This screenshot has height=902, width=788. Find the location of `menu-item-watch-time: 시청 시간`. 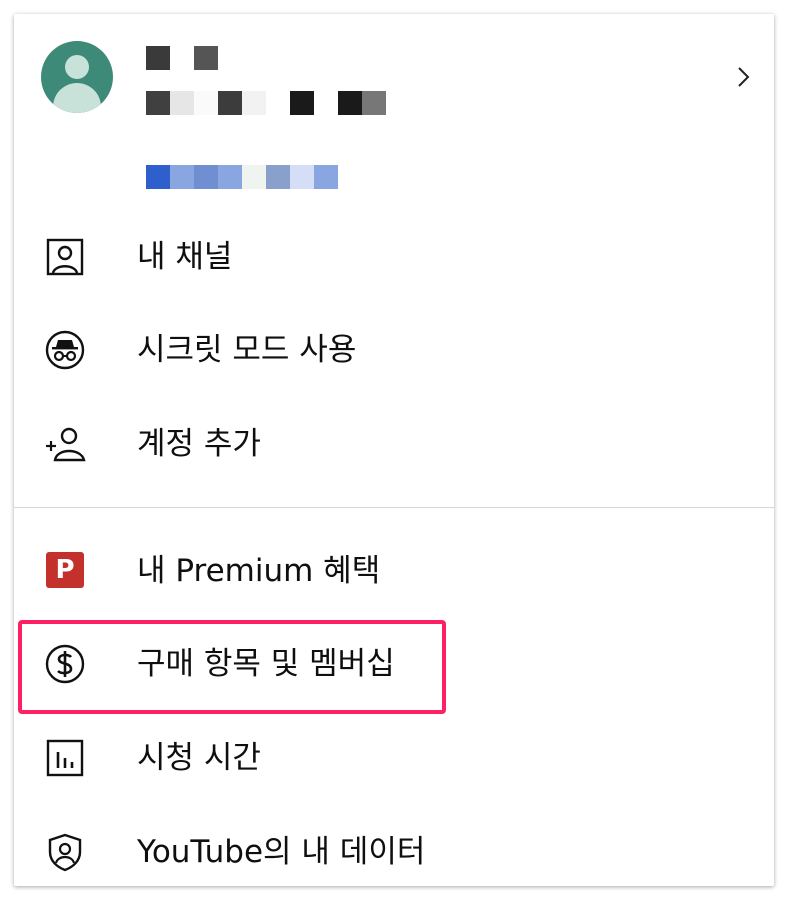

menu-item-watch-time: 시청 시간 is located at coordinates (394, 758).